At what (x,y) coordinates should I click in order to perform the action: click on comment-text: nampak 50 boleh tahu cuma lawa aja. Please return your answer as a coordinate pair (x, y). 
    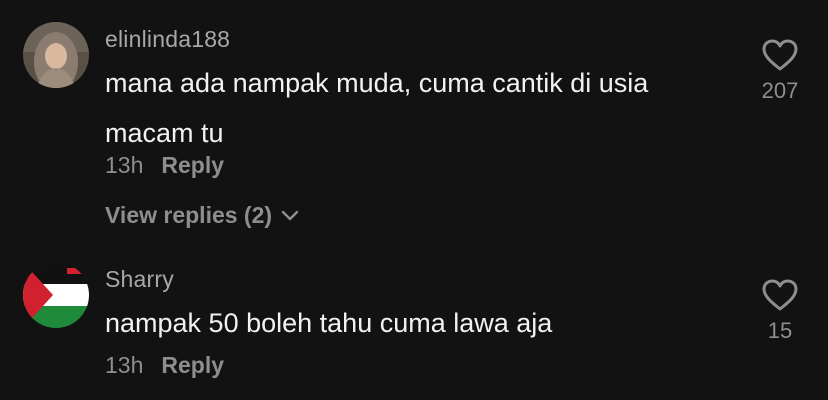
    Looking at the image, I should click on (329, 323).